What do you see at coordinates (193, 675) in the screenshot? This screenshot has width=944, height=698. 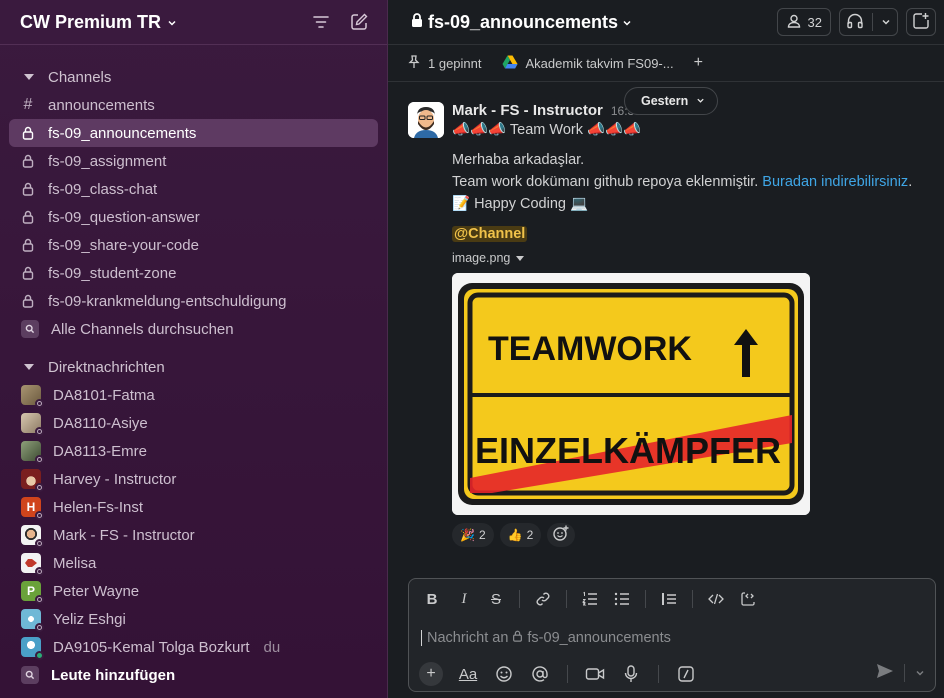 I see `add-people-button: Leute hinzufügen` at bounding box center [193, 675].